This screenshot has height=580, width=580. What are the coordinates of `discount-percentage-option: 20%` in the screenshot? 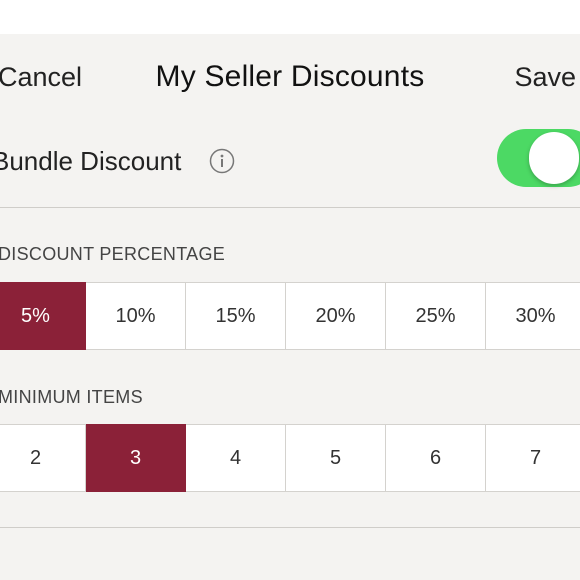 It's located at (336, 316).